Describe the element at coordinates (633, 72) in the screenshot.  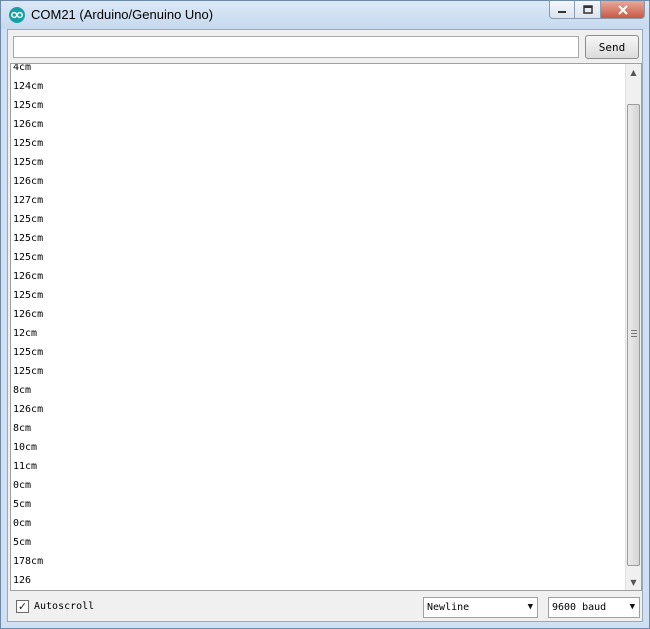
I see `scroll-up-arrow-icon: ▲` at that location.